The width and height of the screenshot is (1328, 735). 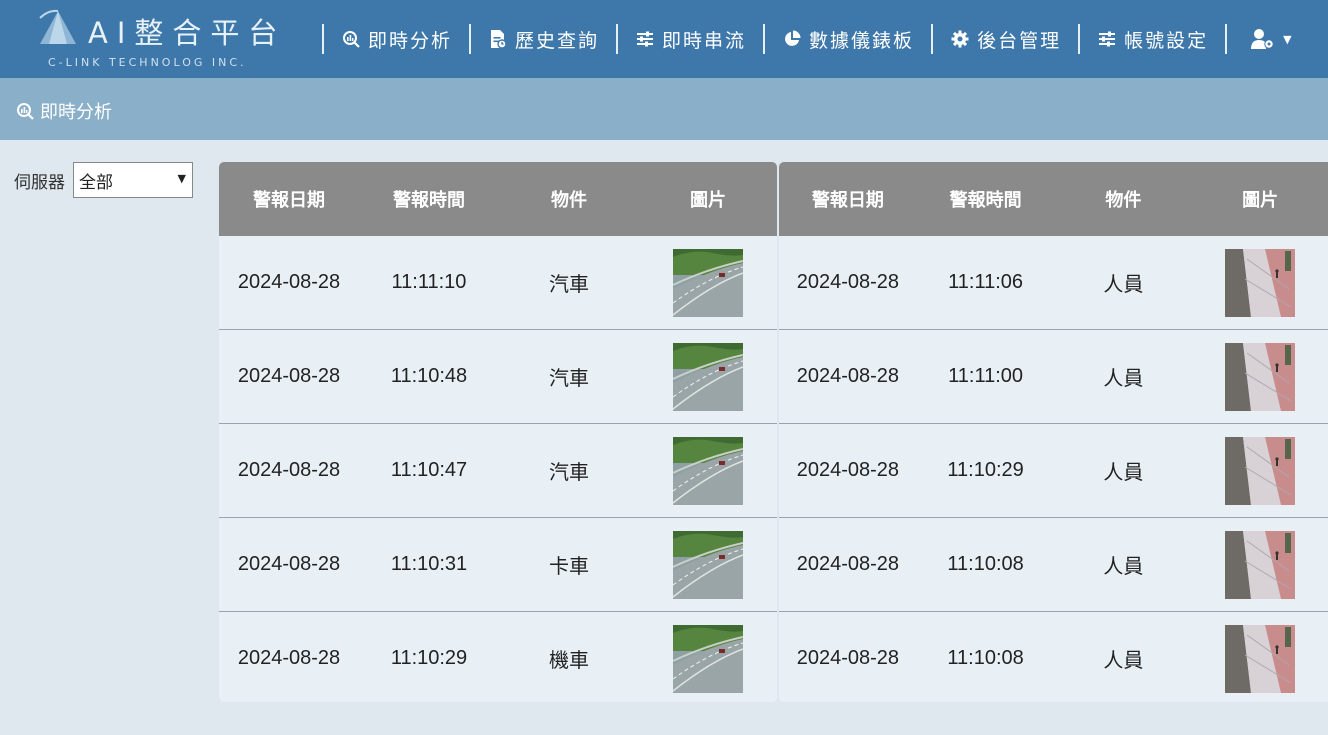 I want to click on nav-item-label: 即時分析, so click(x=410, y=40).